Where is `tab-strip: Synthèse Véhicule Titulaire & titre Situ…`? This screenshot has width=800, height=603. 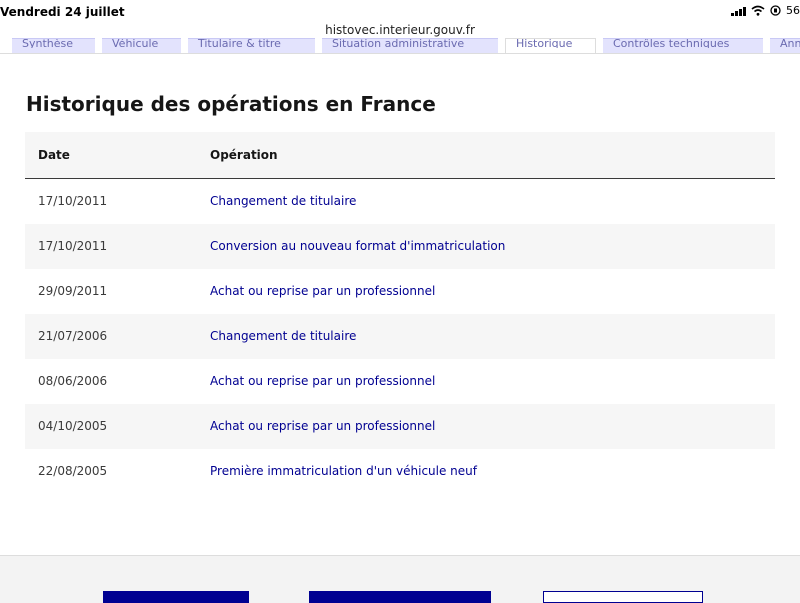 tab-strip: Synthèse Véhicule Titulaire & titre Situ… is located at coordinates (400, 46).